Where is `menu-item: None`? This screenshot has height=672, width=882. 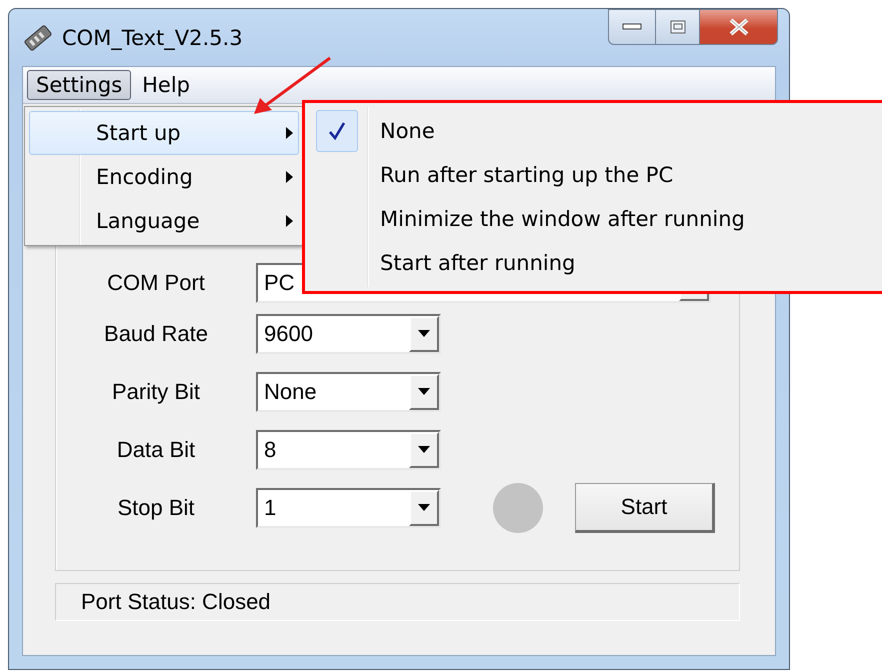
menu-item: None is located at coordinates (595, 131).